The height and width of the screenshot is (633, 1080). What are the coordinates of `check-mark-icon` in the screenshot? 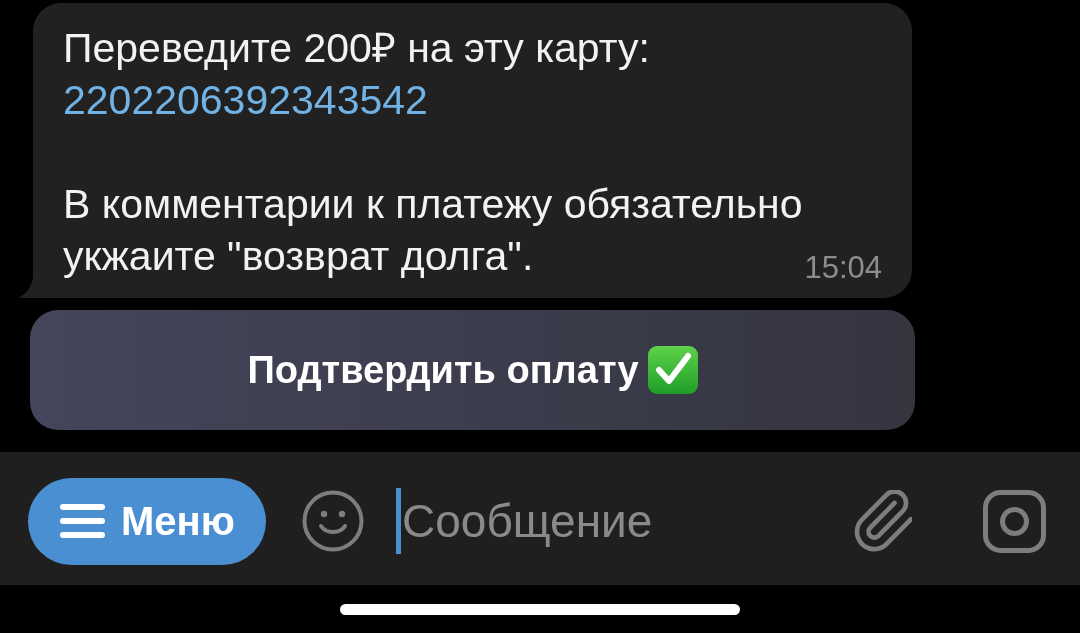 It's located at (672, 370).